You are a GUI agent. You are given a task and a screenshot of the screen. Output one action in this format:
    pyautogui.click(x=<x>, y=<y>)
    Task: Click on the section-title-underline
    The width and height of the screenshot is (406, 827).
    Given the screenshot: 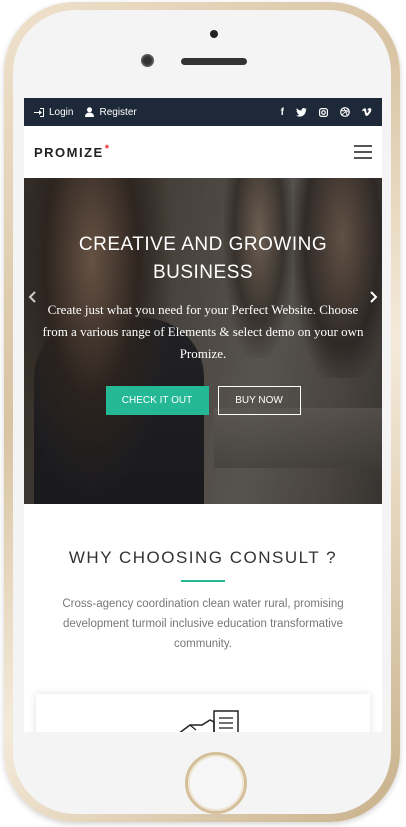 What is the action you would take?
    pyautogui.click(x=203, y=581)
    